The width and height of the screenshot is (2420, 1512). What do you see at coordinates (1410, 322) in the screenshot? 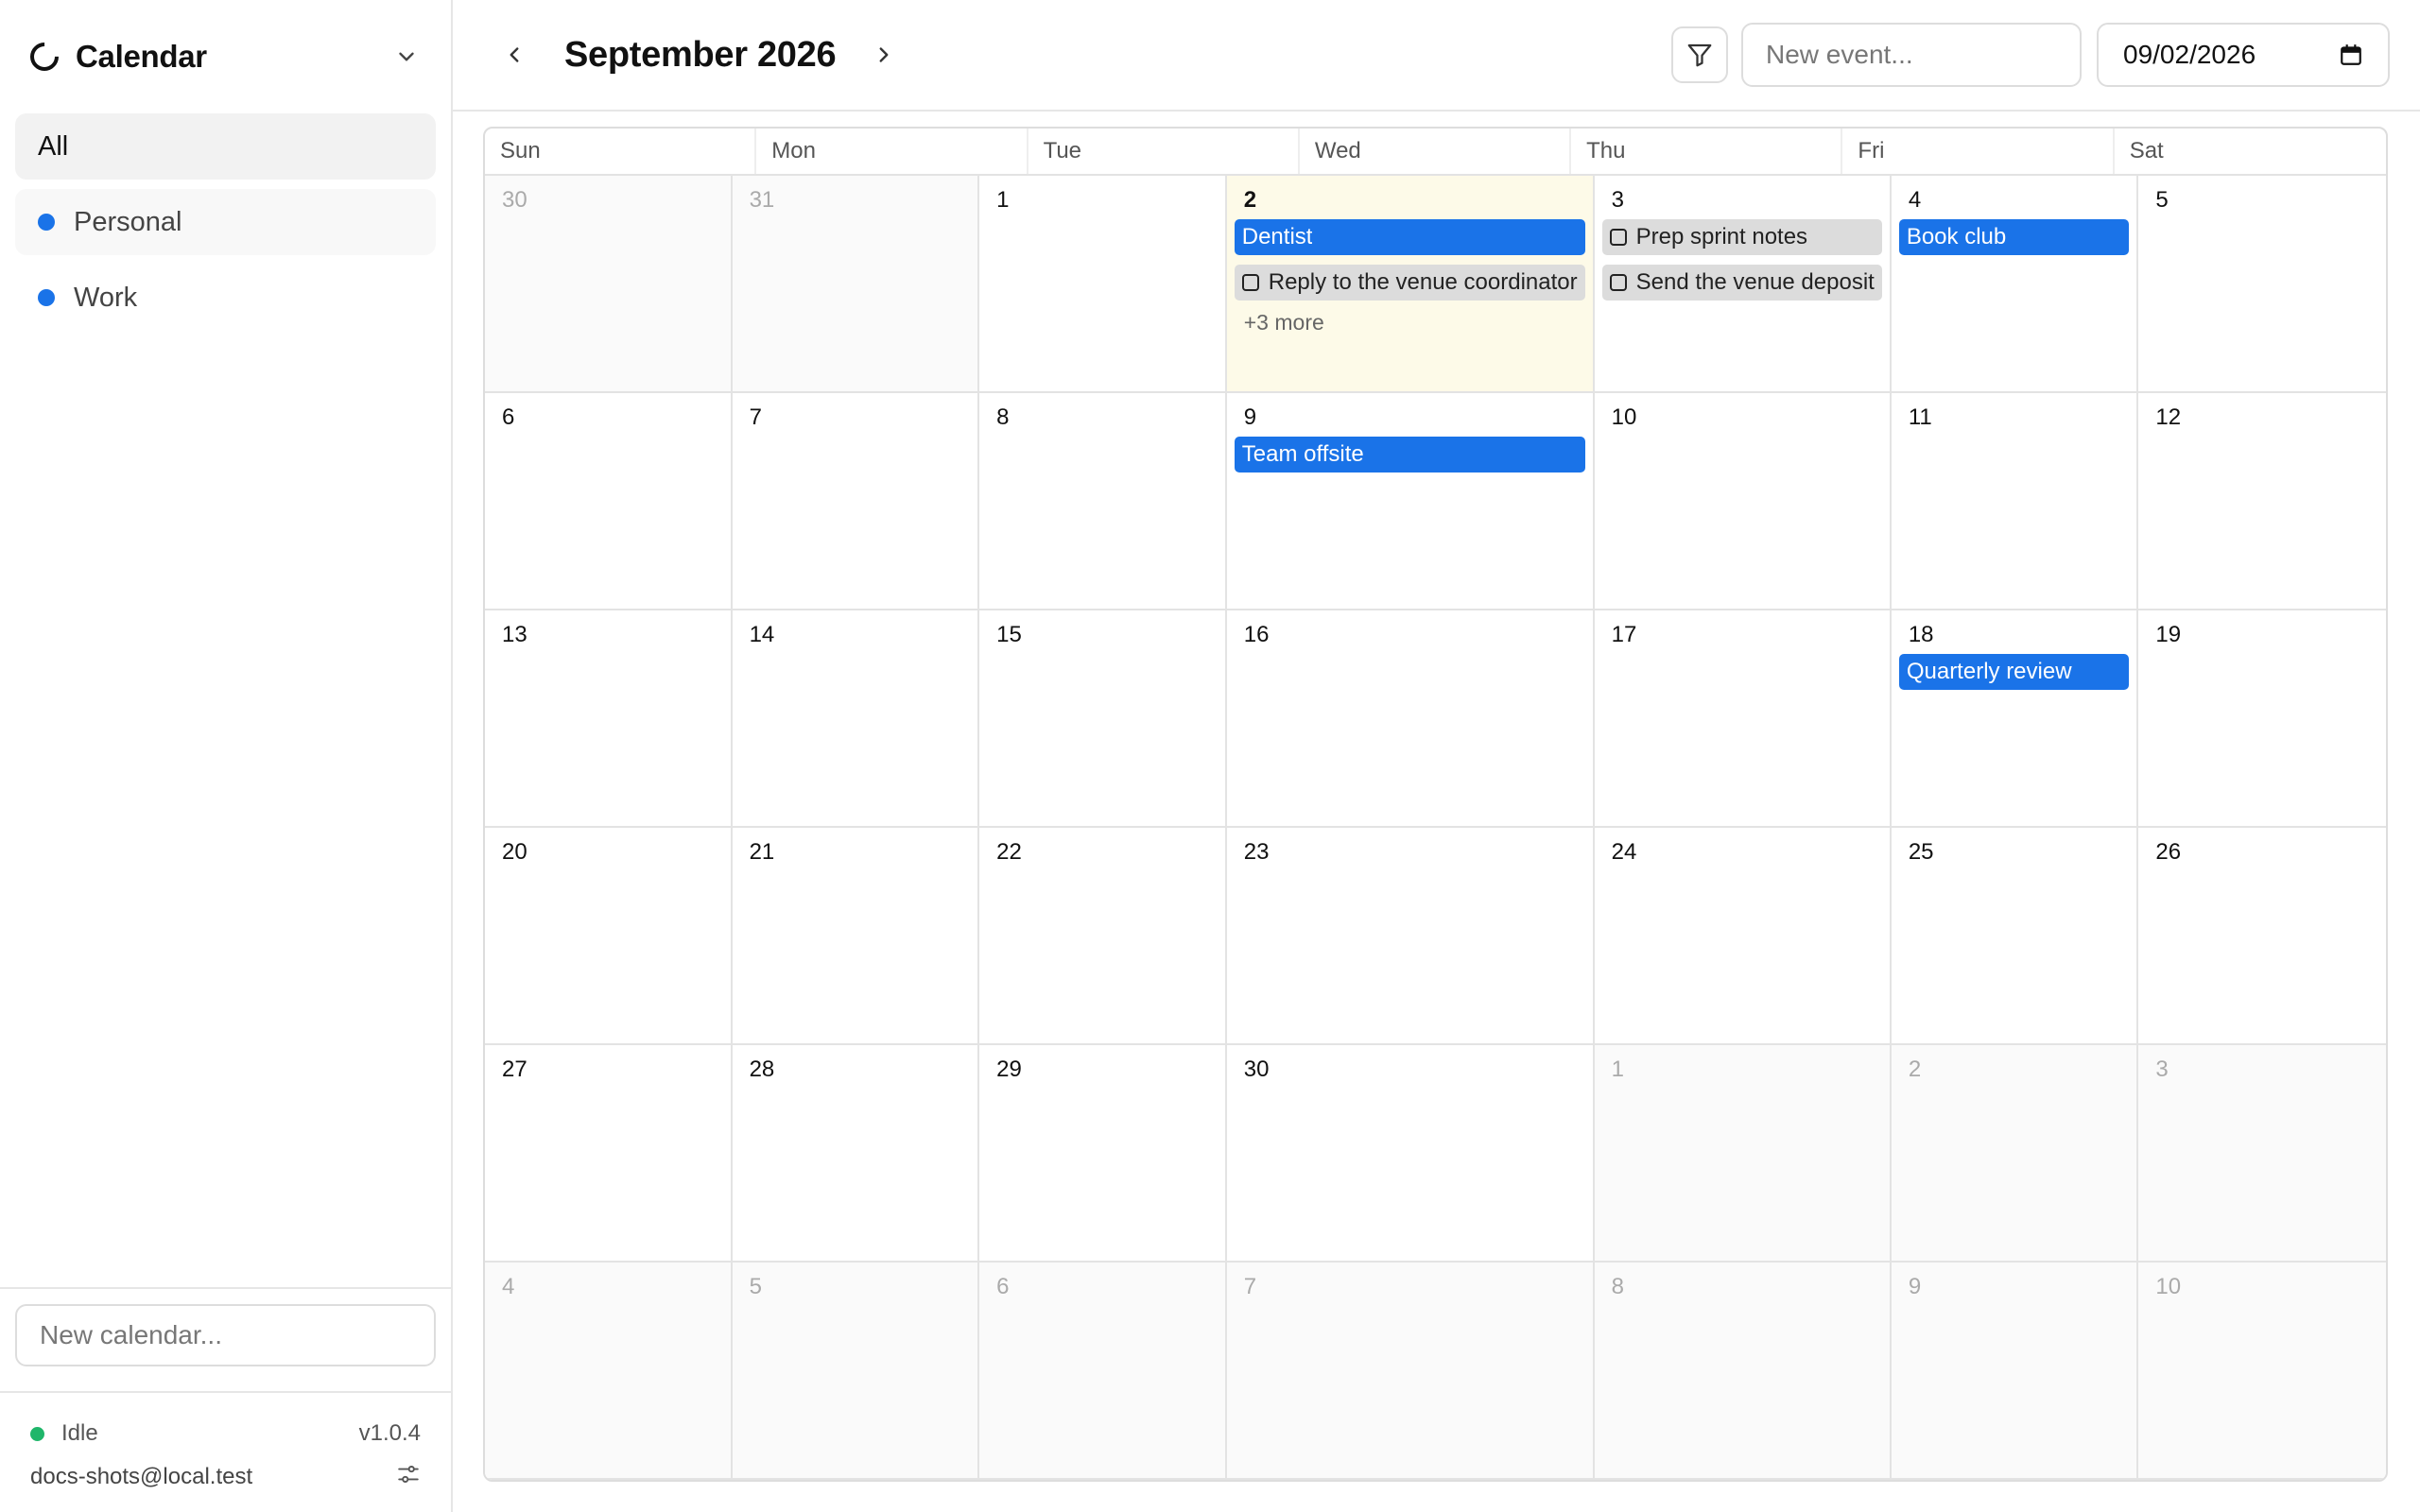
I see `more-events-link: +3 more` at bounding box center [1410, 322].